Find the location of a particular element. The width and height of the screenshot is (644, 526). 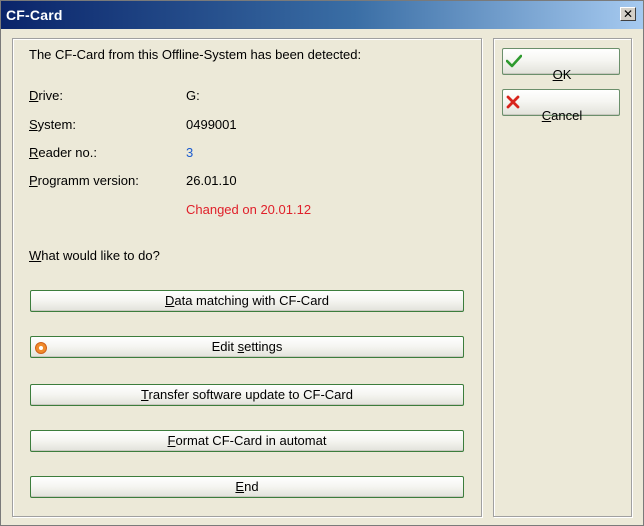

format-card-button: Format CF-Card in automat is located at coordinates (247, 441).